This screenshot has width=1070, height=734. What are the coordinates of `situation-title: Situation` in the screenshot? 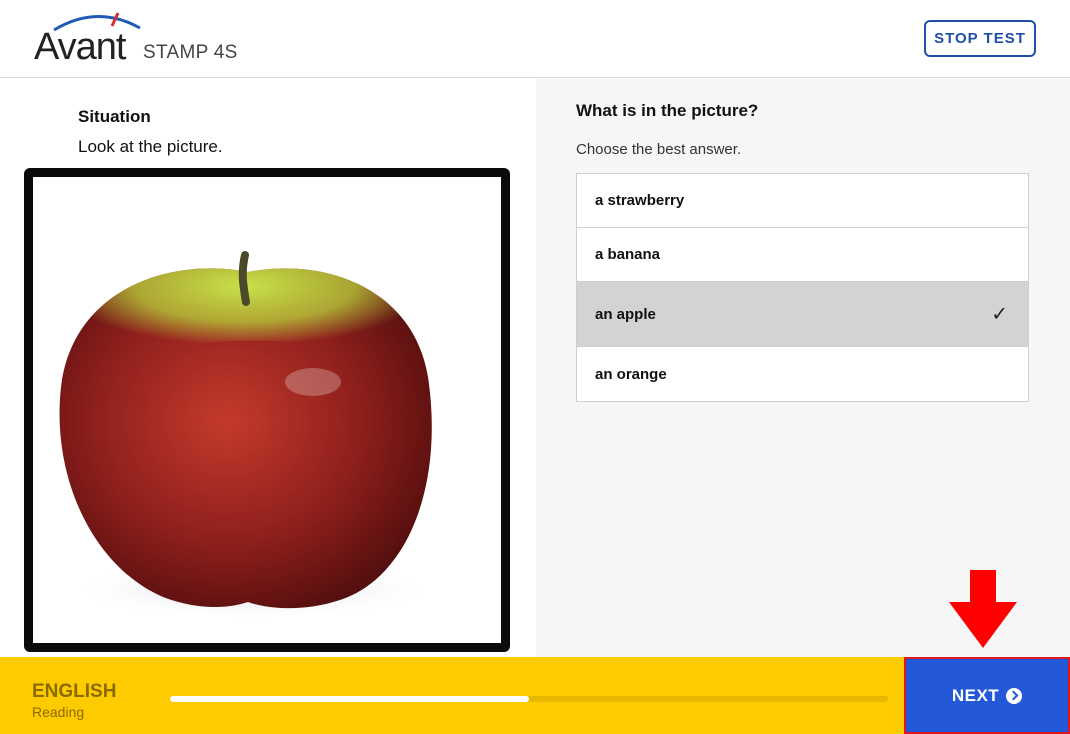 It's located at (114, 116).